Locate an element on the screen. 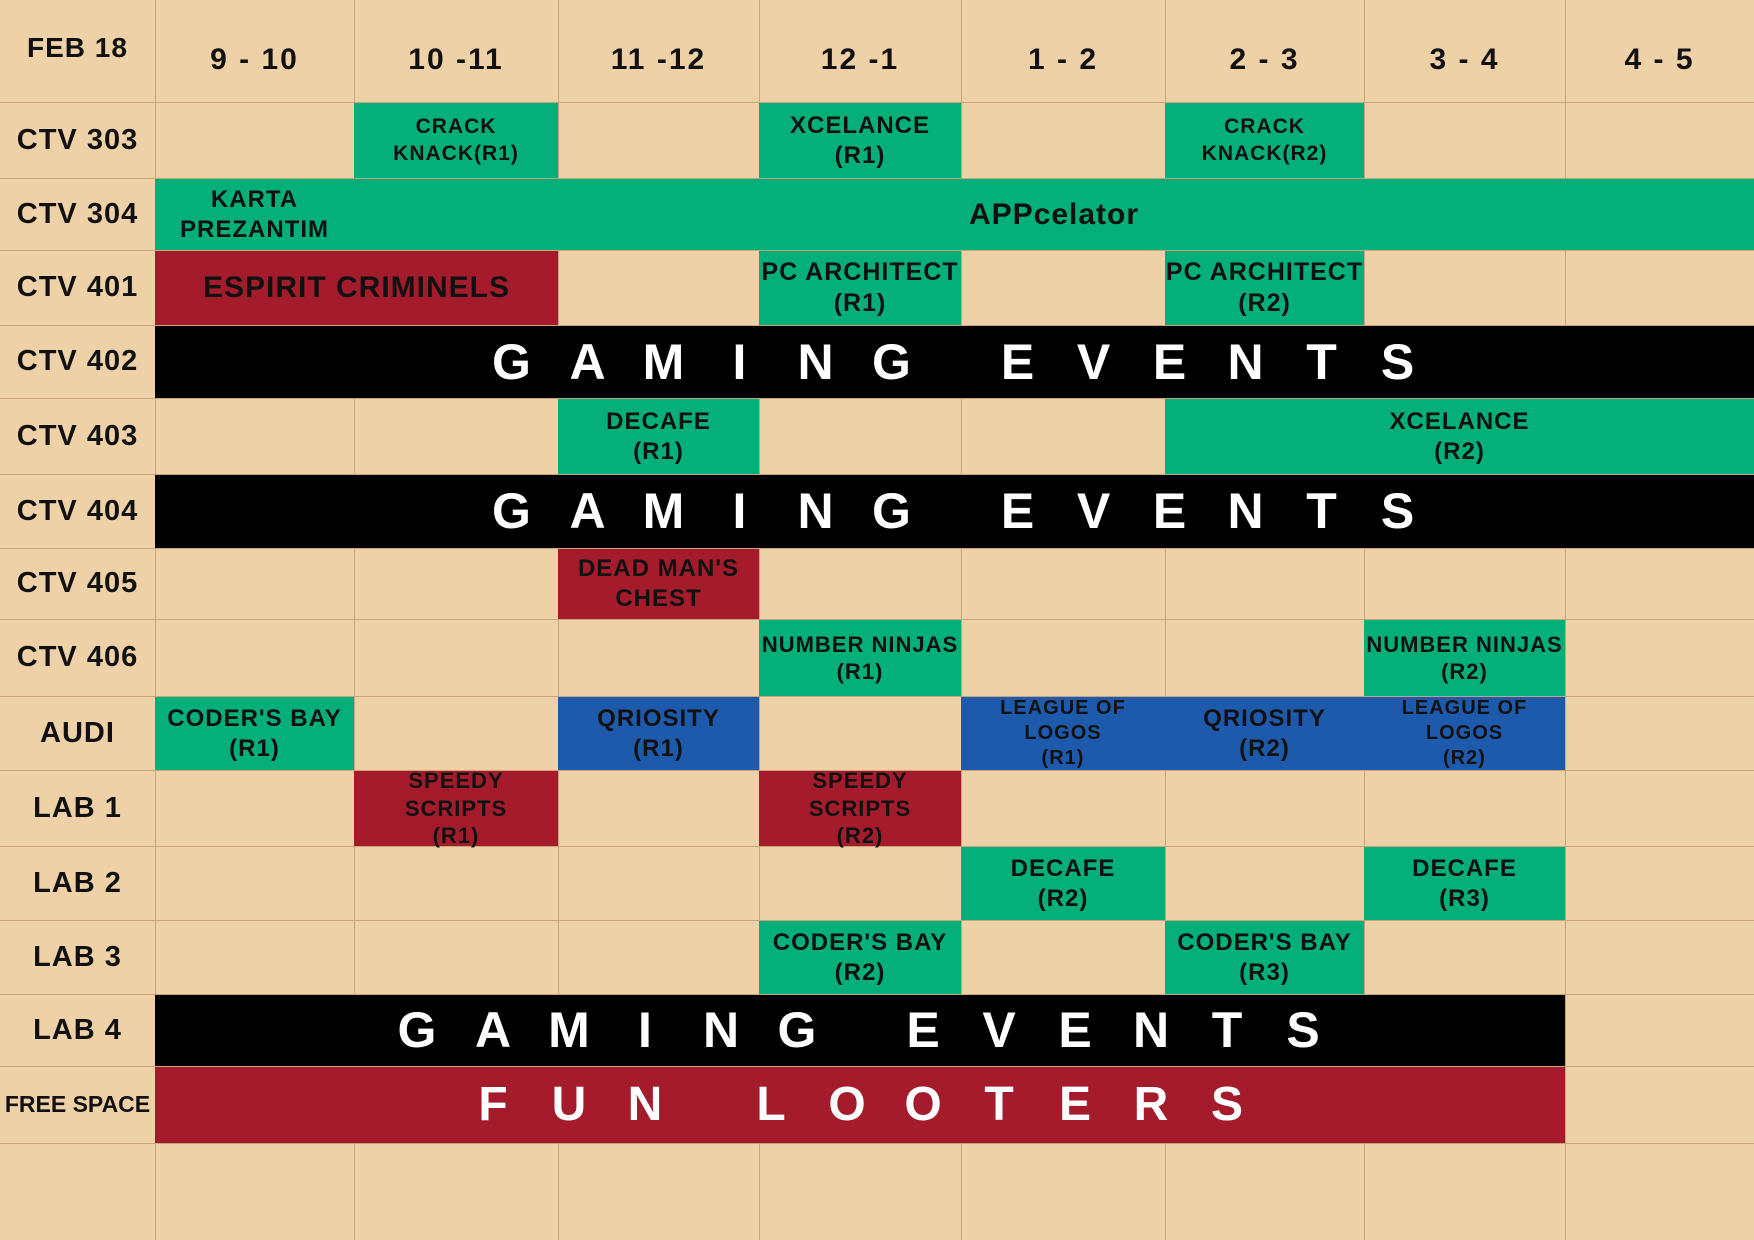 The width and height of the screenshot is (1754, 1240). event-block: PC ARCHITECT (R2) is located at coordinates (1264, 288).